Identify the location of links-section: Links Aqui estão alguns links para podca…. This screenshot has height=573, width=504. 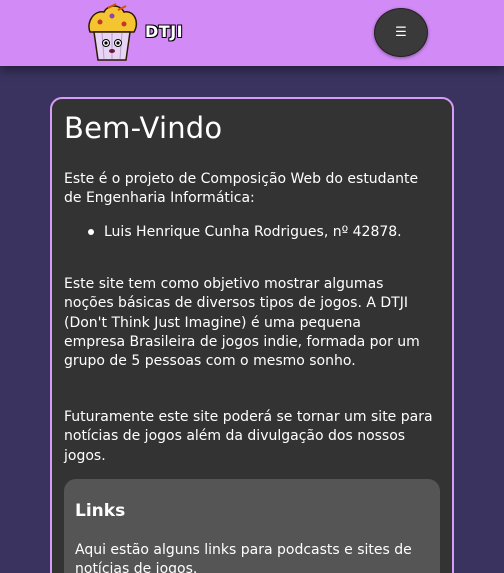
(252, 526).